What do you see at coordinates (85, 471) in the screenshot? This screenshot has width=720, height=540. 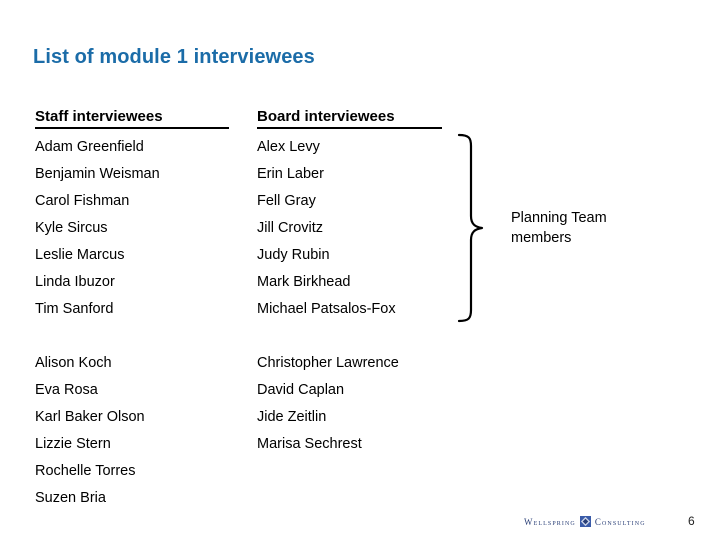 I see `list-item: Rochelle Torres` at bounding box center [85, 471].